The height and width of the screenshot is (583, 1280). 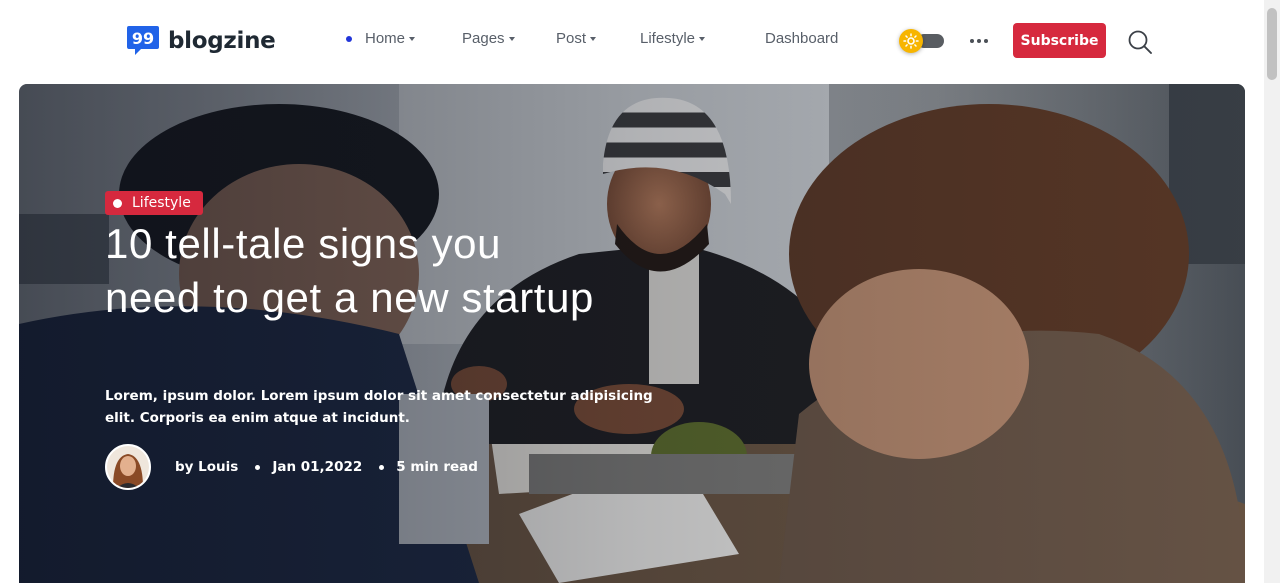 I want to click on post-read-time: 5 min read, so click(x=437, y=467).